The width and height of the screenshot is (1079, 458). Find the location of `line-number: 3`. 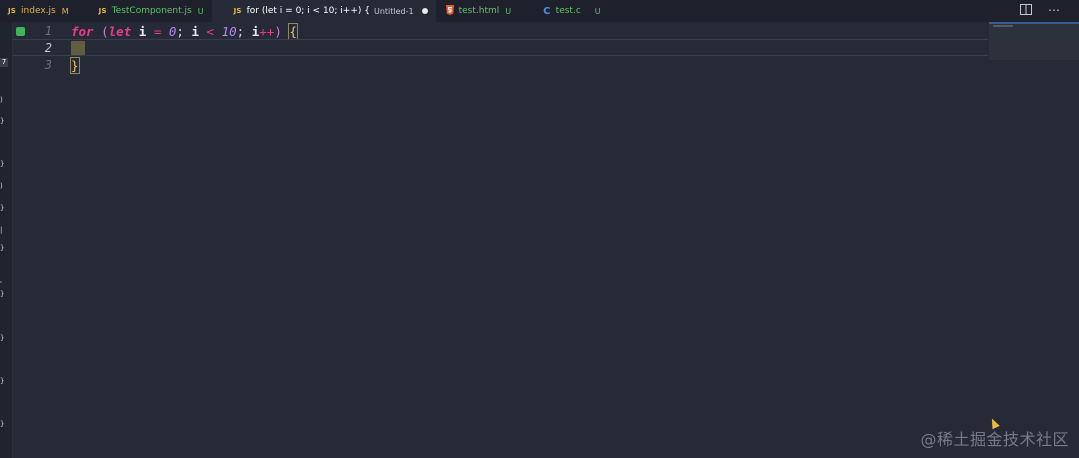

line-number: 3 is located at coordinates (48, 65).